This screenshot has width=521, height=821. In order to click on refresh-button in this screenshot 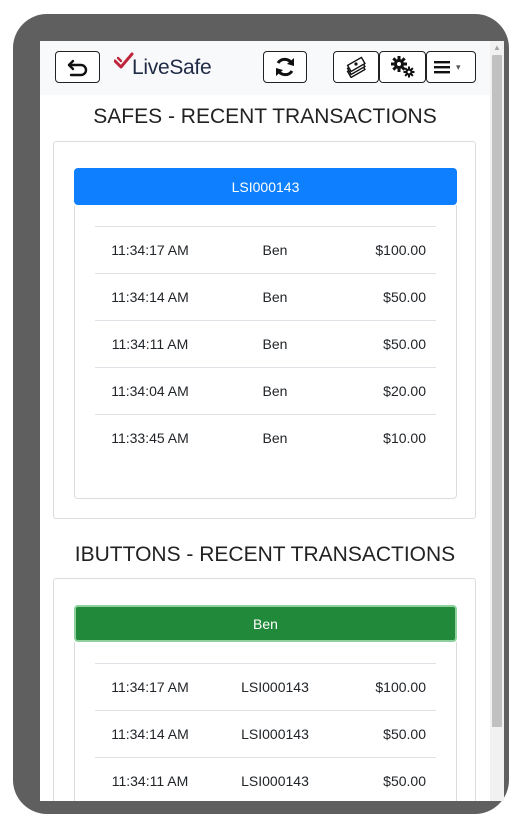, I will do `click(285, 67)`.